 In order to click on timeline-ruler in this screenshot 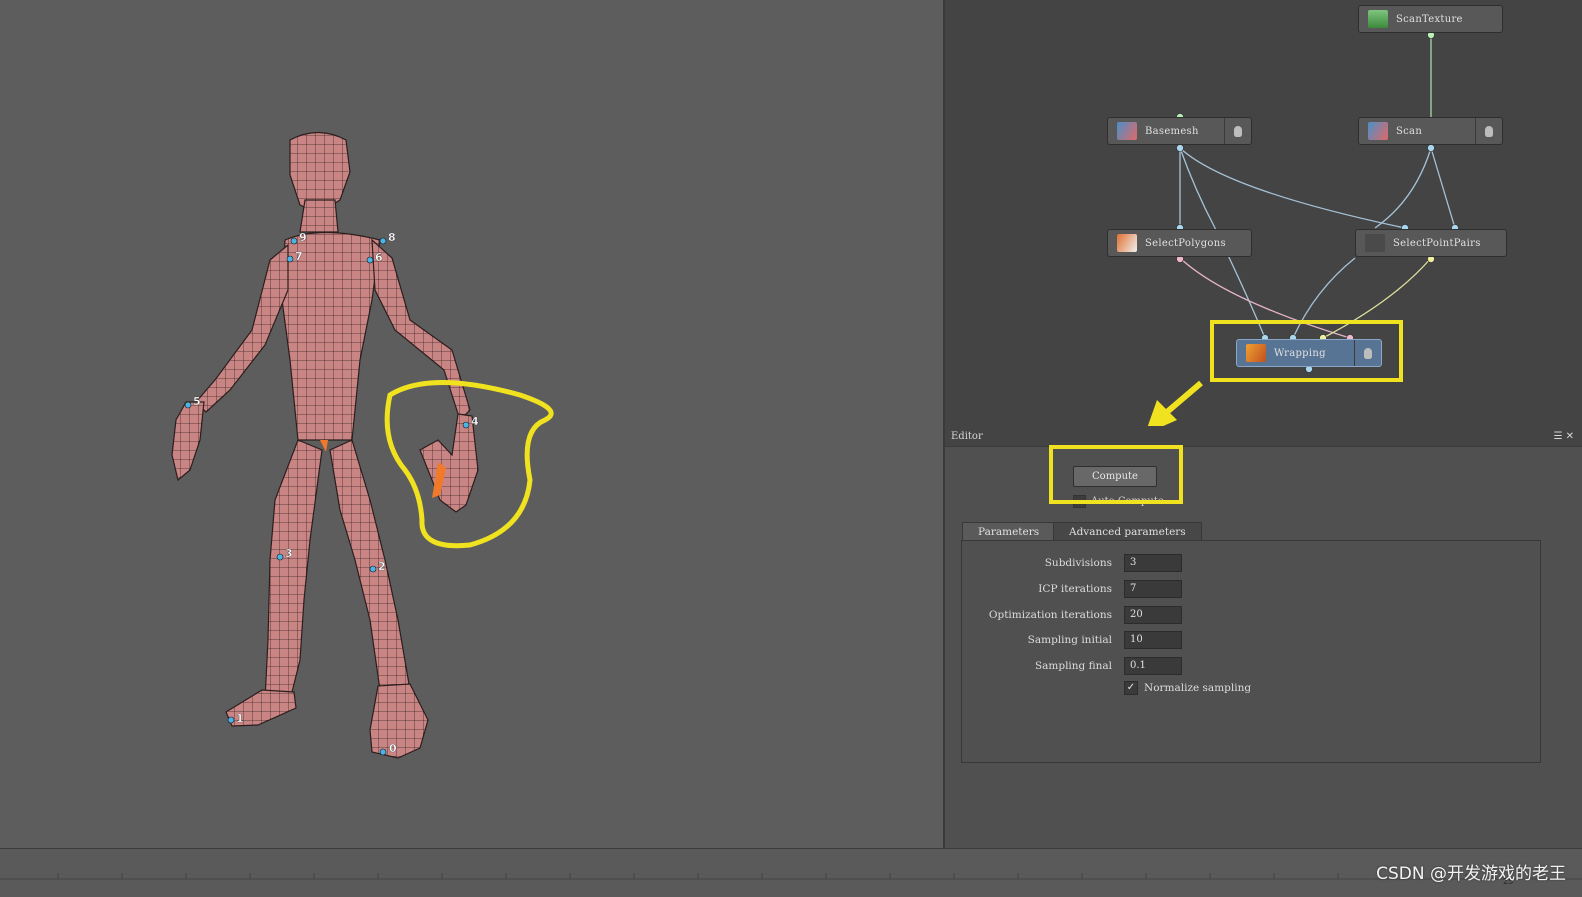, I will do `click(791, 876)`.